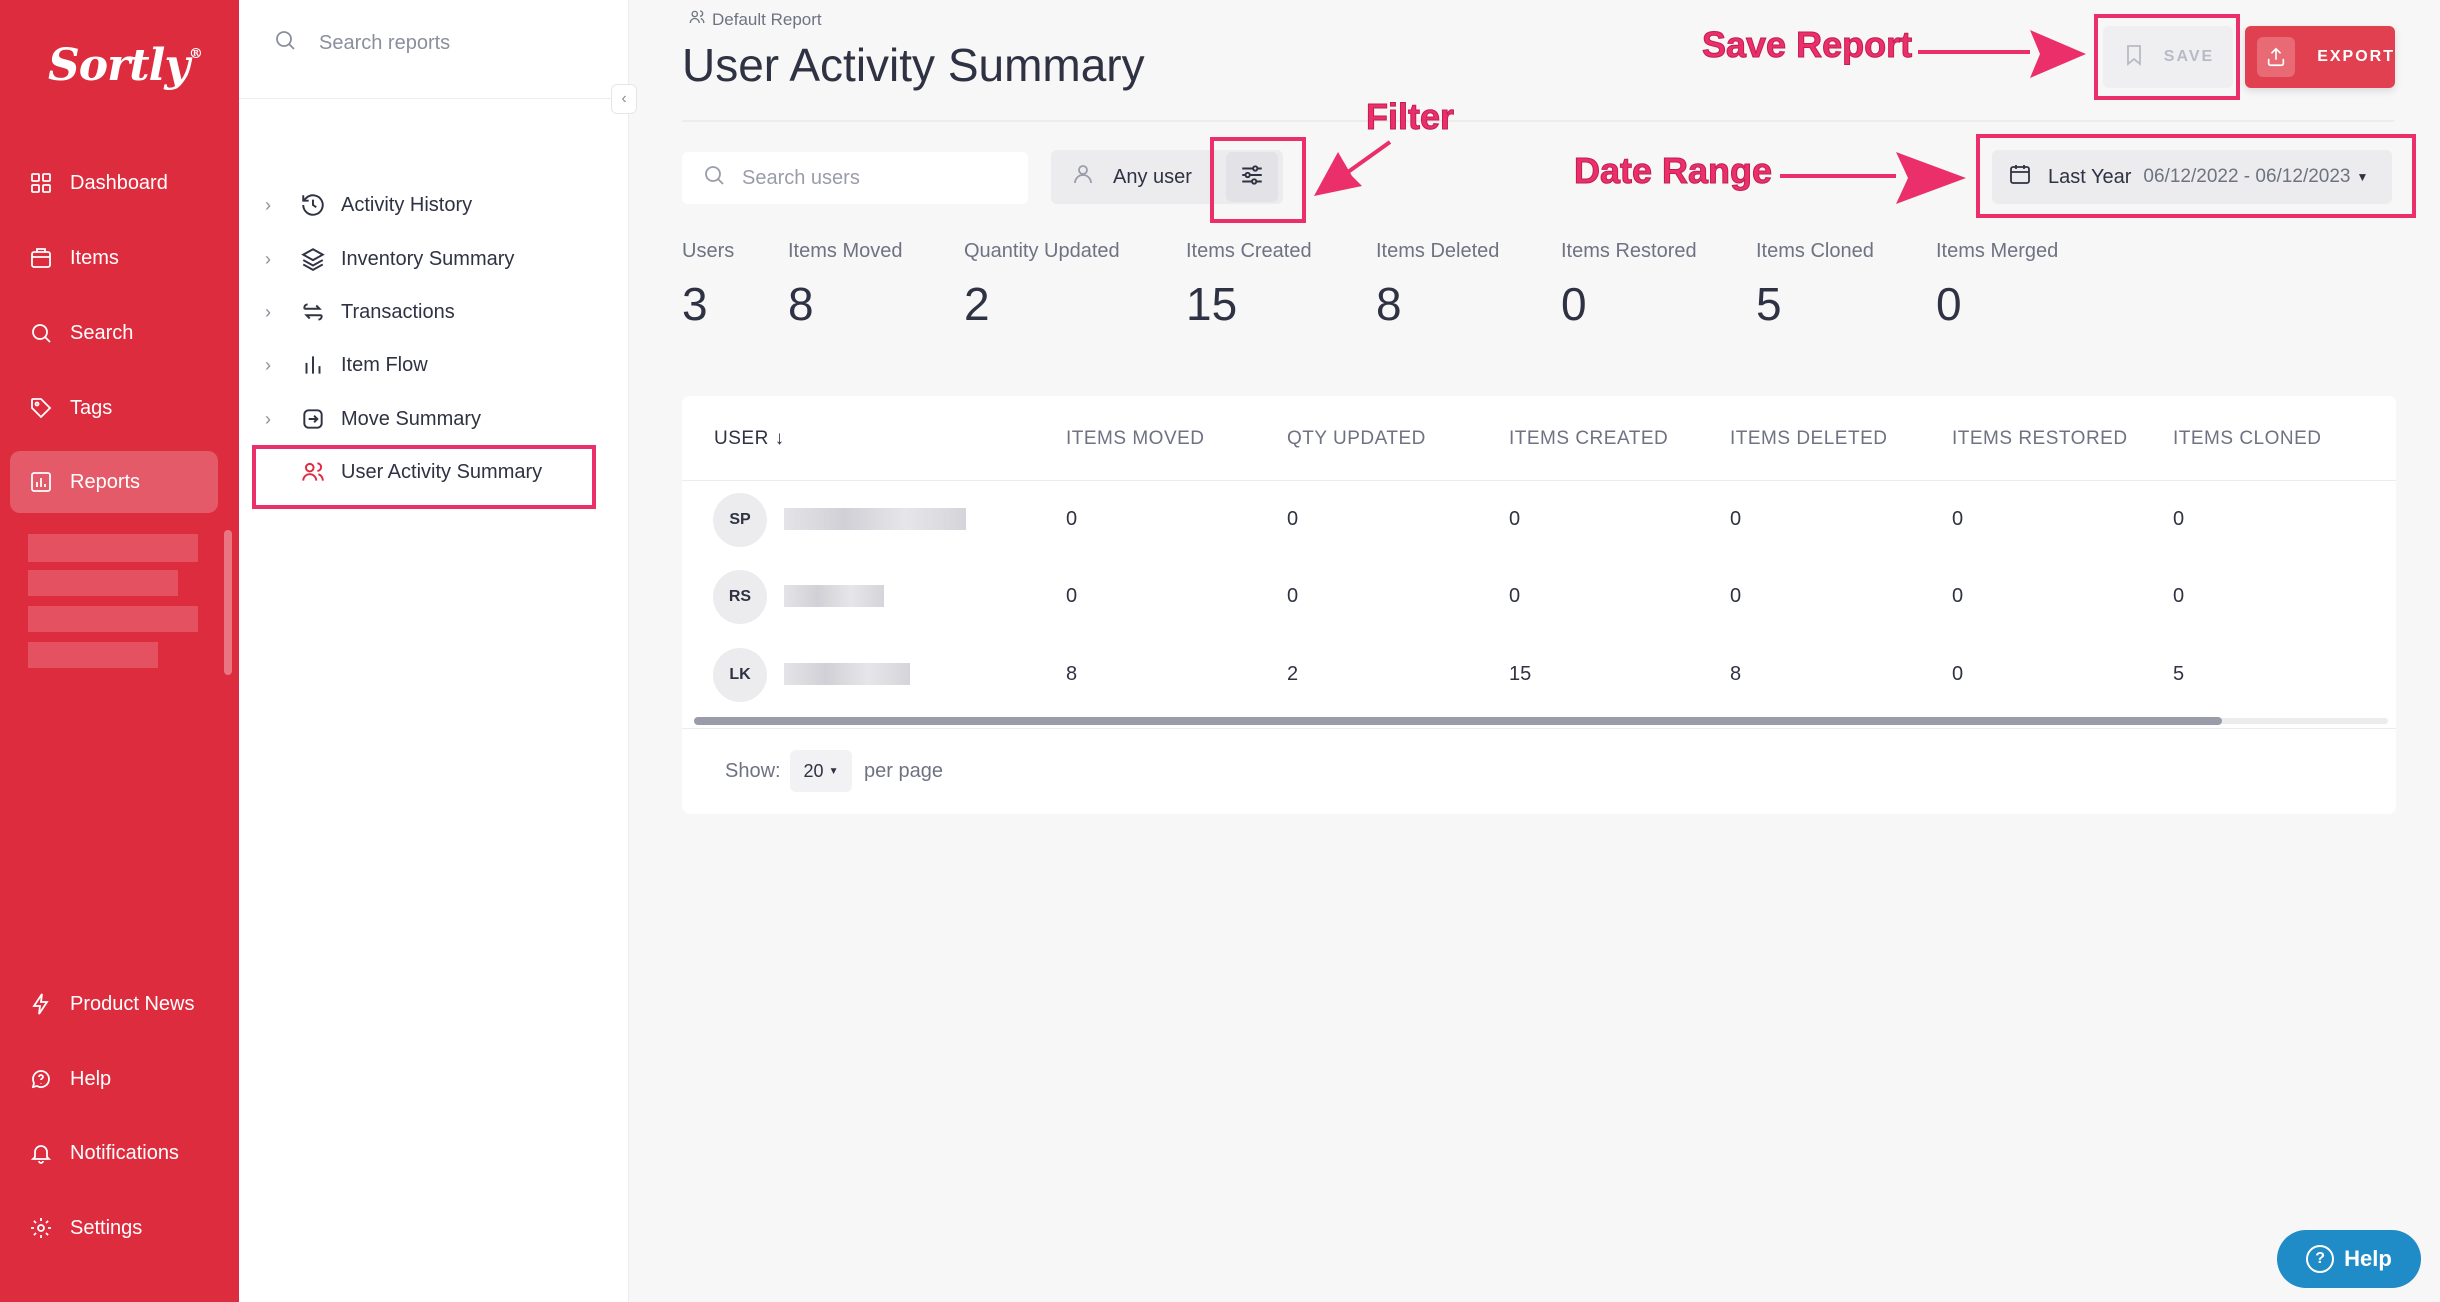  Describe the element at coordinates (1700, 117) in the screenshot. I see `annotation-arrows` at that location.